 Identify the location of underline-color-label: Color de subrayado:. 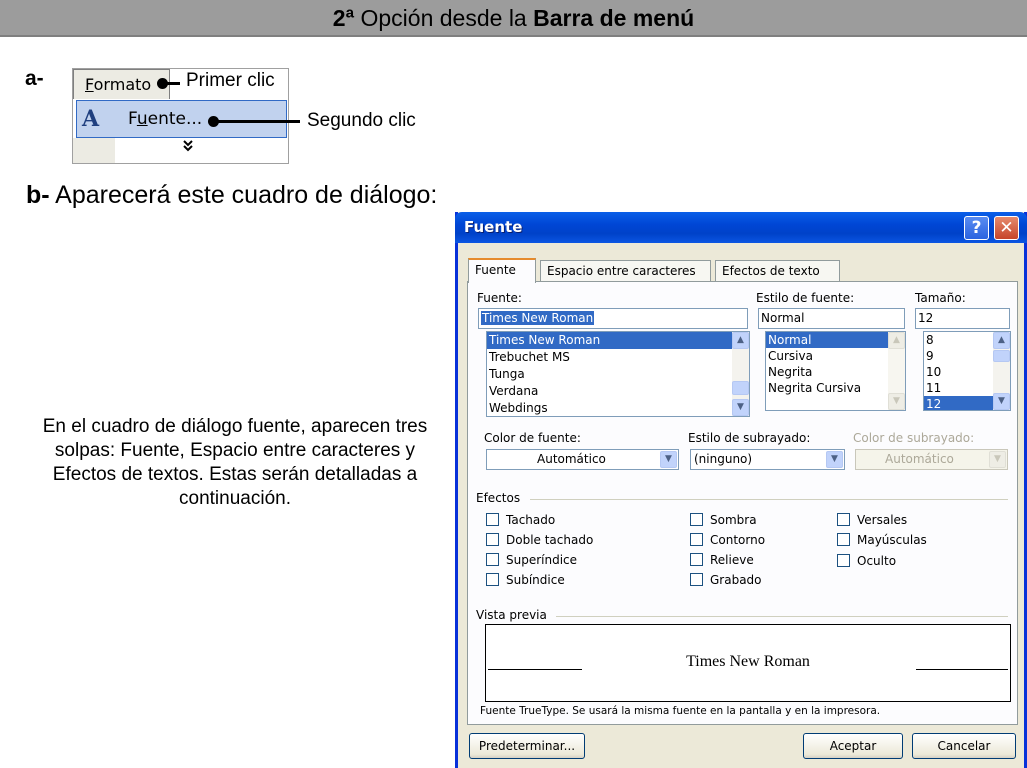
(914, 438).